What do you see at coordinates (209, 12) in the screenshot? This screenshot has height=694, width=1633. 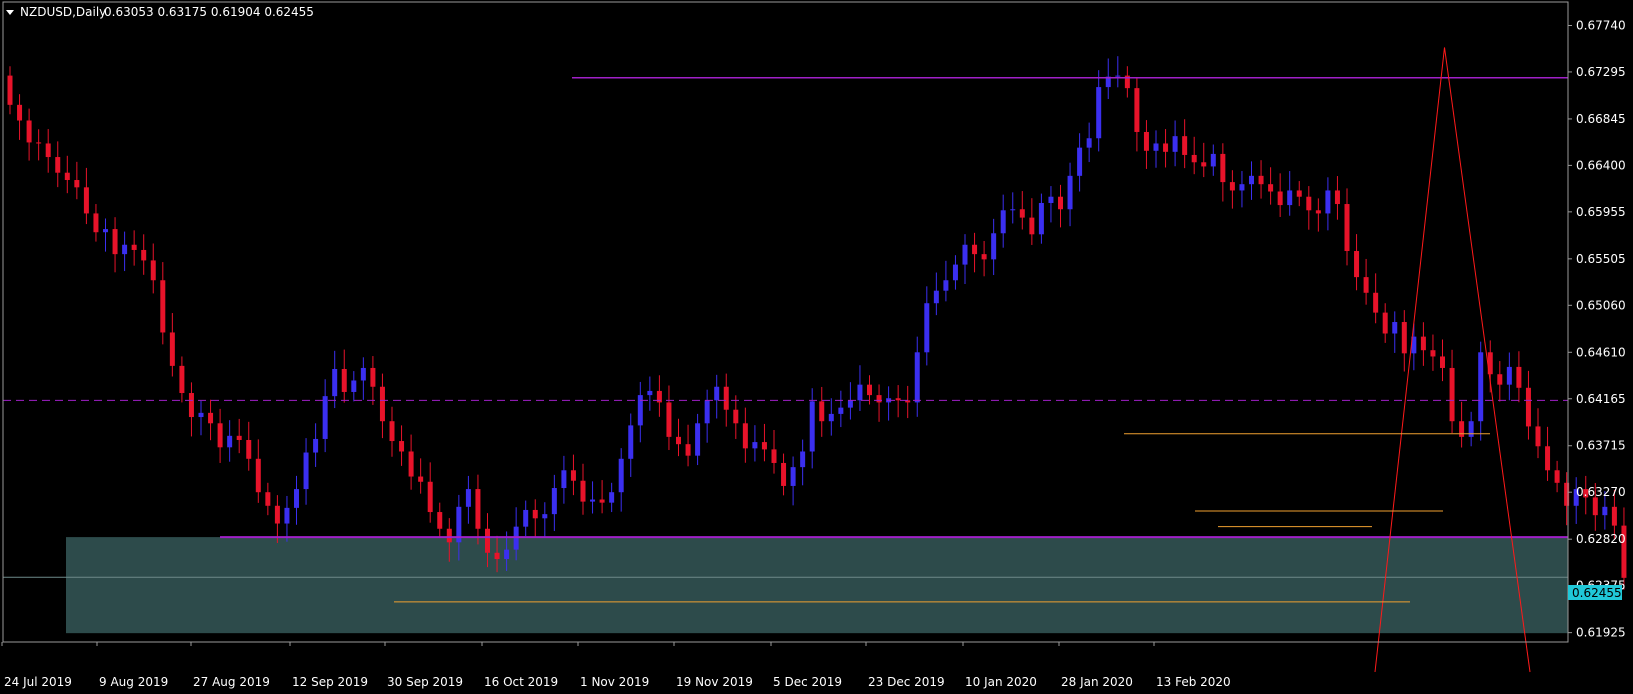 I see `ohlc-values: 0.63053 0.63175 0.61904 0.62455` at bounding box center [209, 12].